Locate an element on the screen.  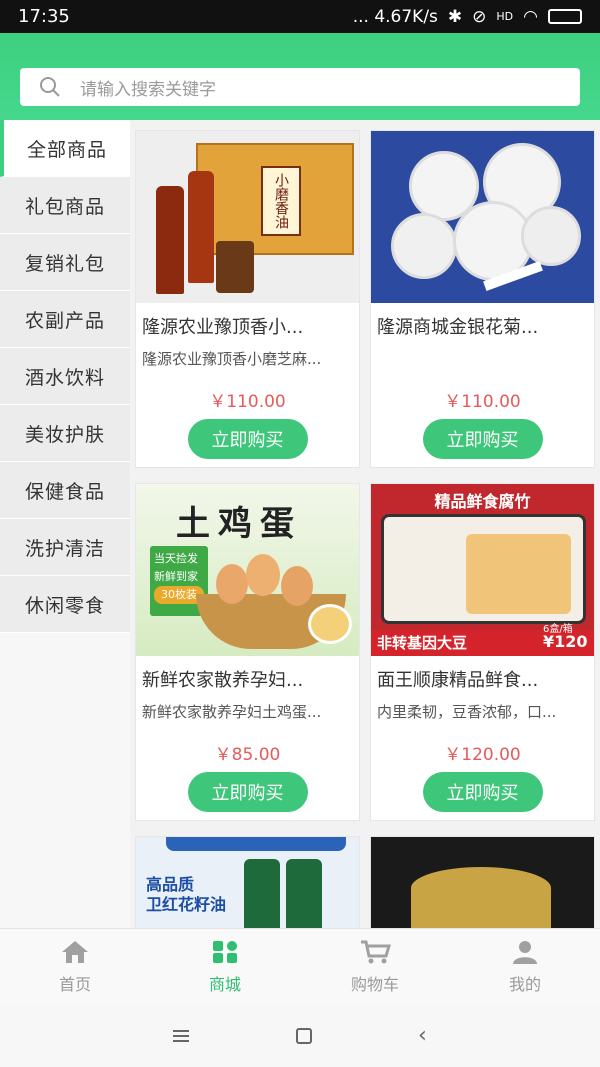
status-indicators: ... 4.67K/s ✱ ⊘ HD ◠ is located at coordinates (467, 17).